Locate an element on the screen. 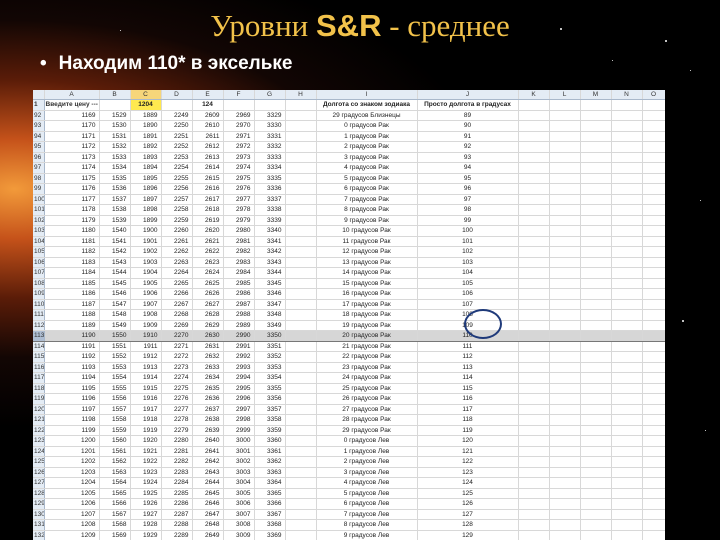 This screenshot has width=720, height=540. cell-e: 2624 is located at coordinates (208, 273).